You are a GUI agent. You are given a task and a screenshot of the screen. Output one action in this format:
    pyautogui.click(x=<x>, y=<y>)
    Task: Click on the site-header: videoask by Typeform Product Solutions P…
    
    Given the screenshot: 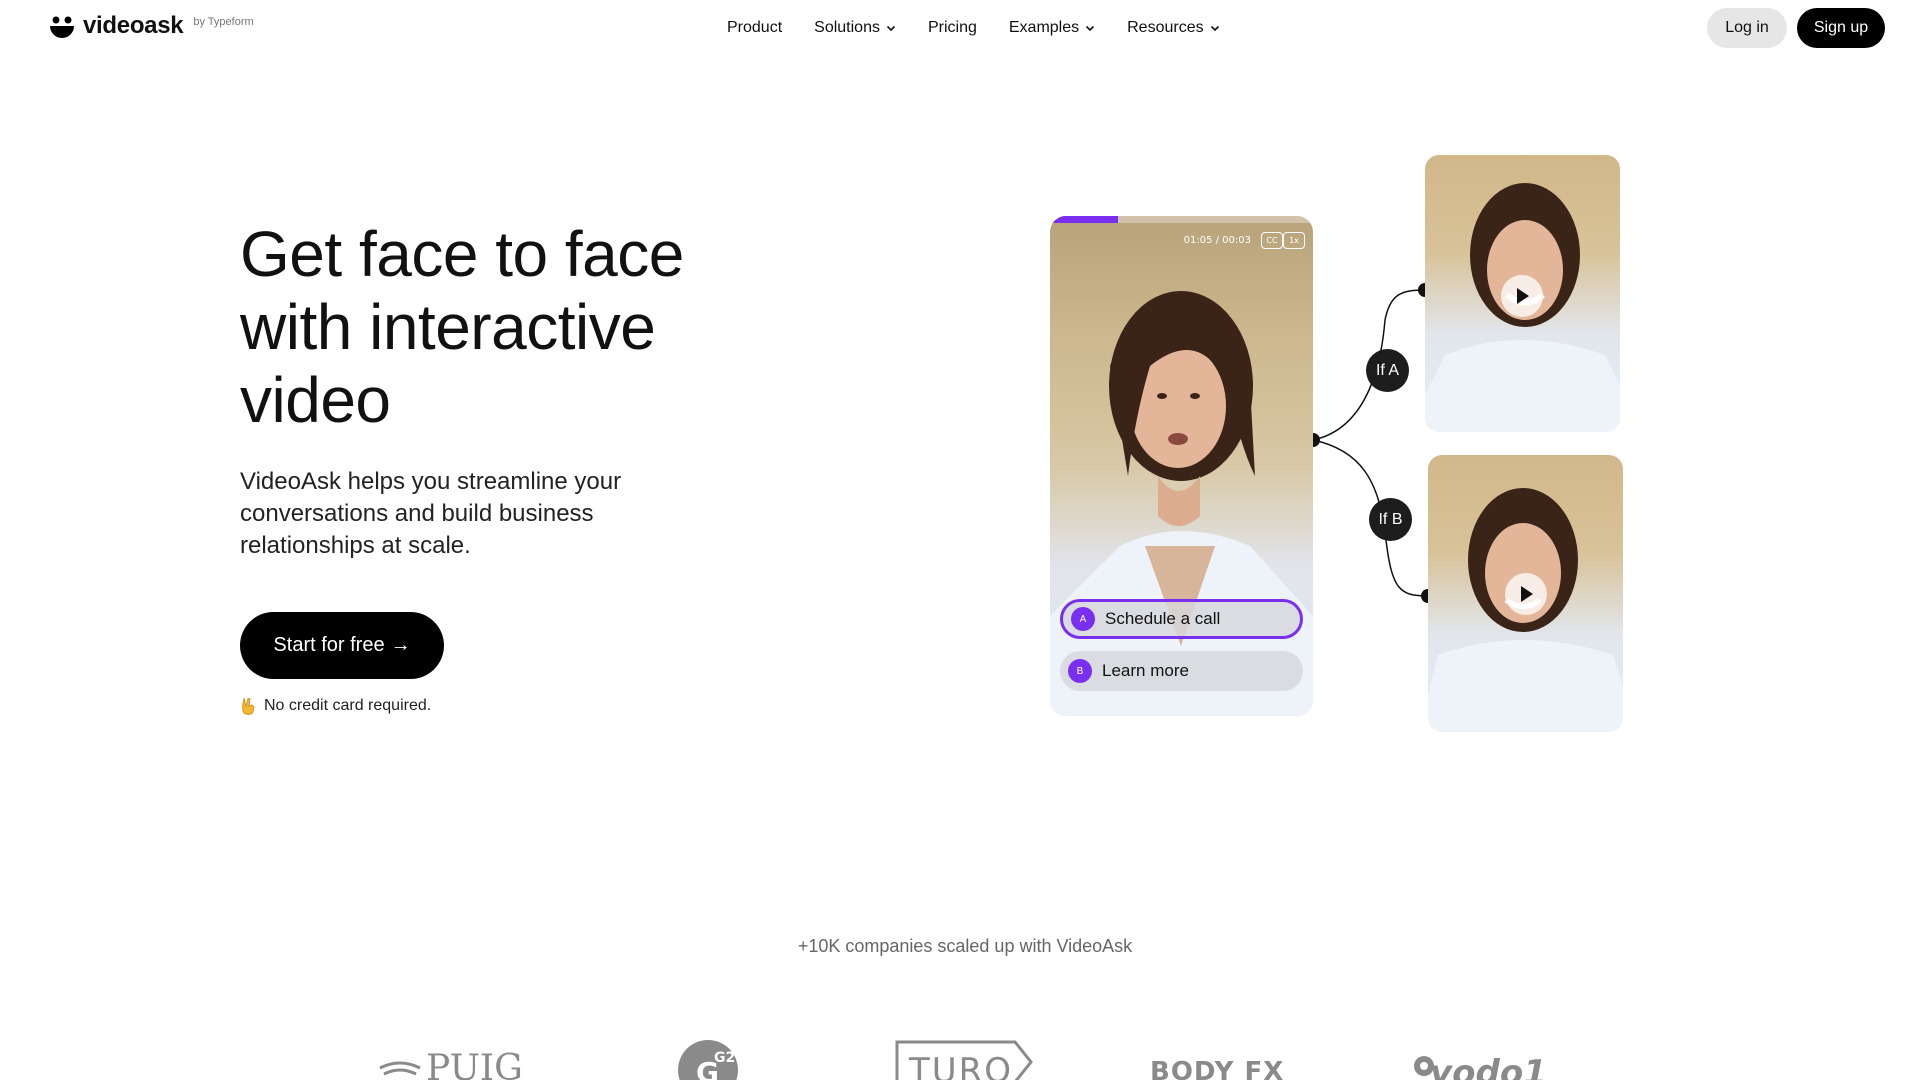 What is the action you would take?
    pyautogui.click(x=960, y=28)
    